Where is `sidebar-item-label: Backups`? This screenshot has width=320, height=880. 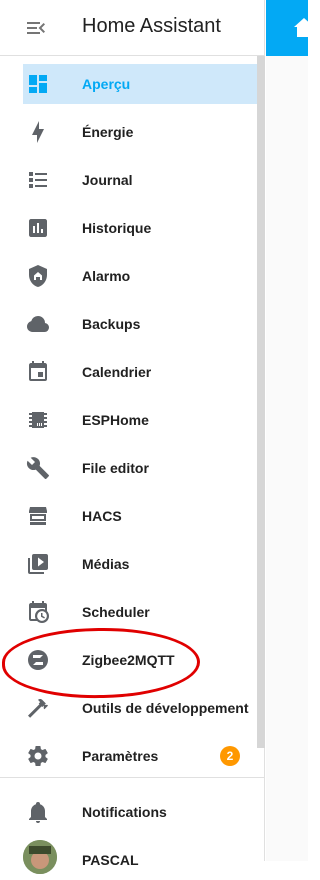
sidebar-item-label: Backups is located at coordinates (111, 324).